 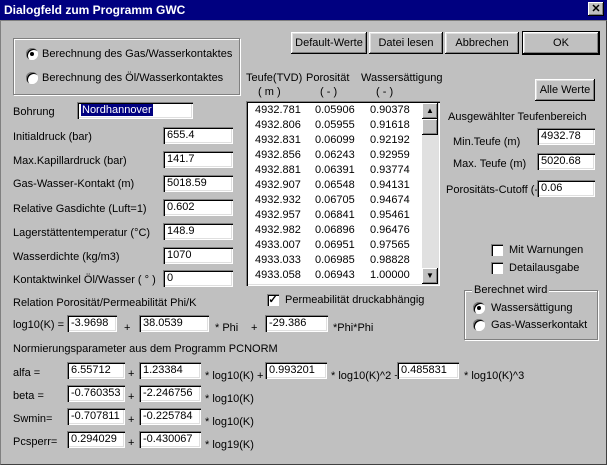 What do you see at coordinates (170, 370) in the screenshot?
I see `alfa-2-input: 1.23384` at bounding box center [170, 370].